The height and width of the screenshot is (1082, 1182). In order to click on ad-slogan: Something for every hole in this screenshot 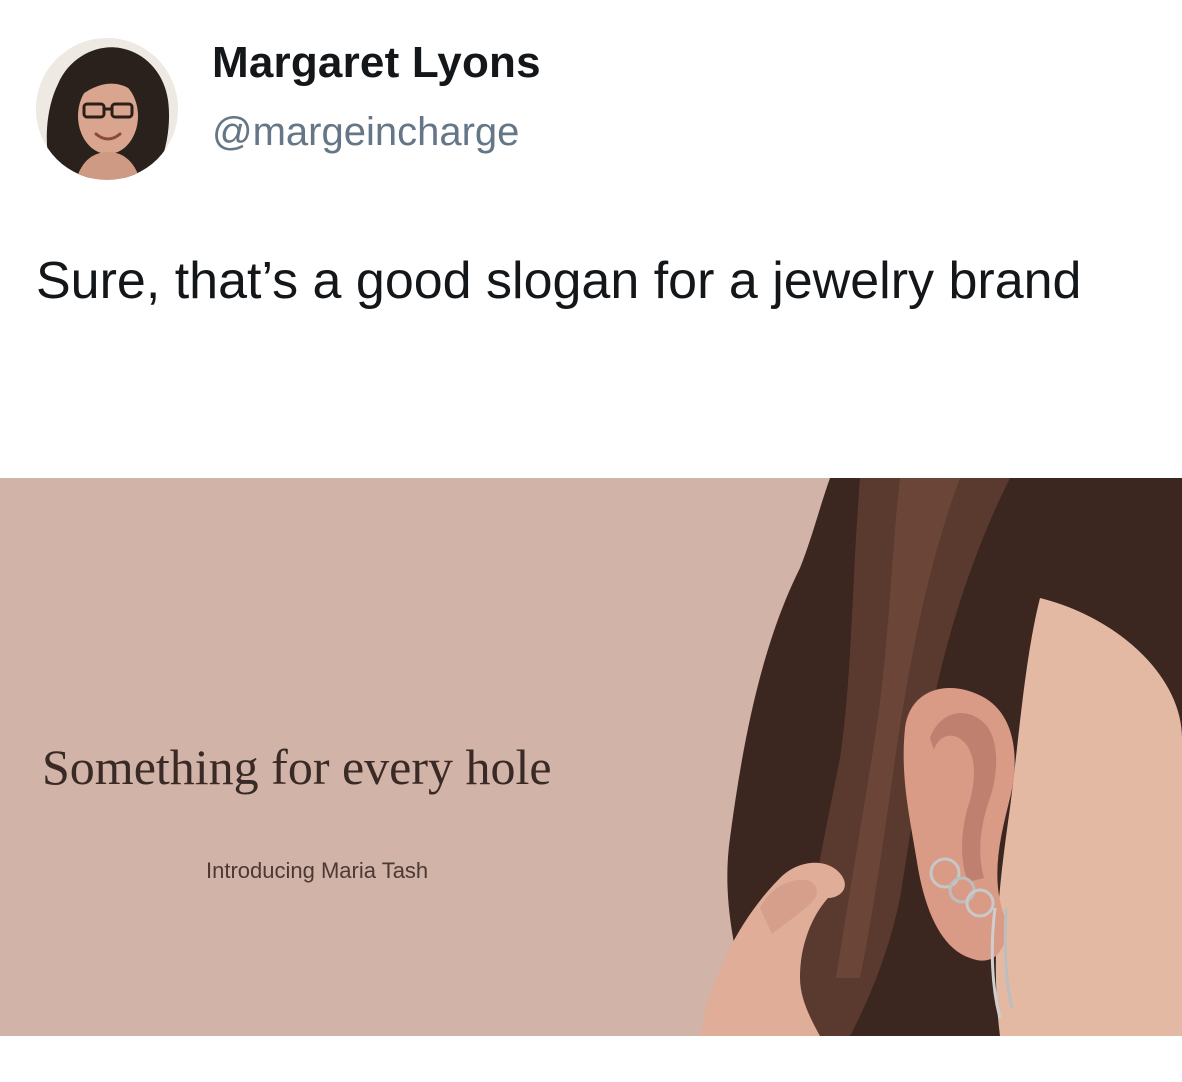, I will do `click(297, 767)`.